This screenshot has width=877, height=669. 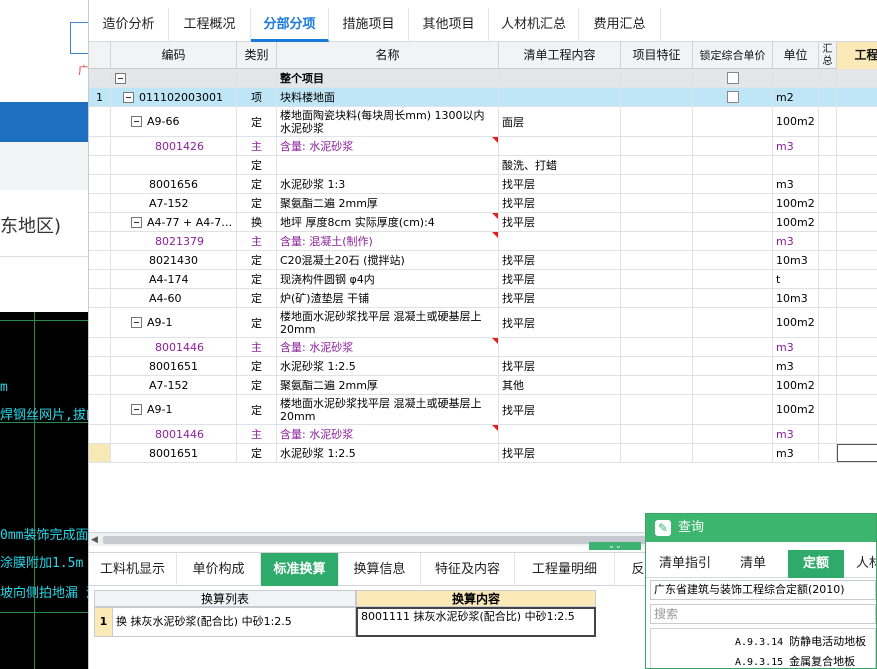 What do you see at coordinates (483, 241) in the screenshot?
I see `table-row: 8021379 主 含量: 混凝土(制作) m3` at bounding box center [483, 241].